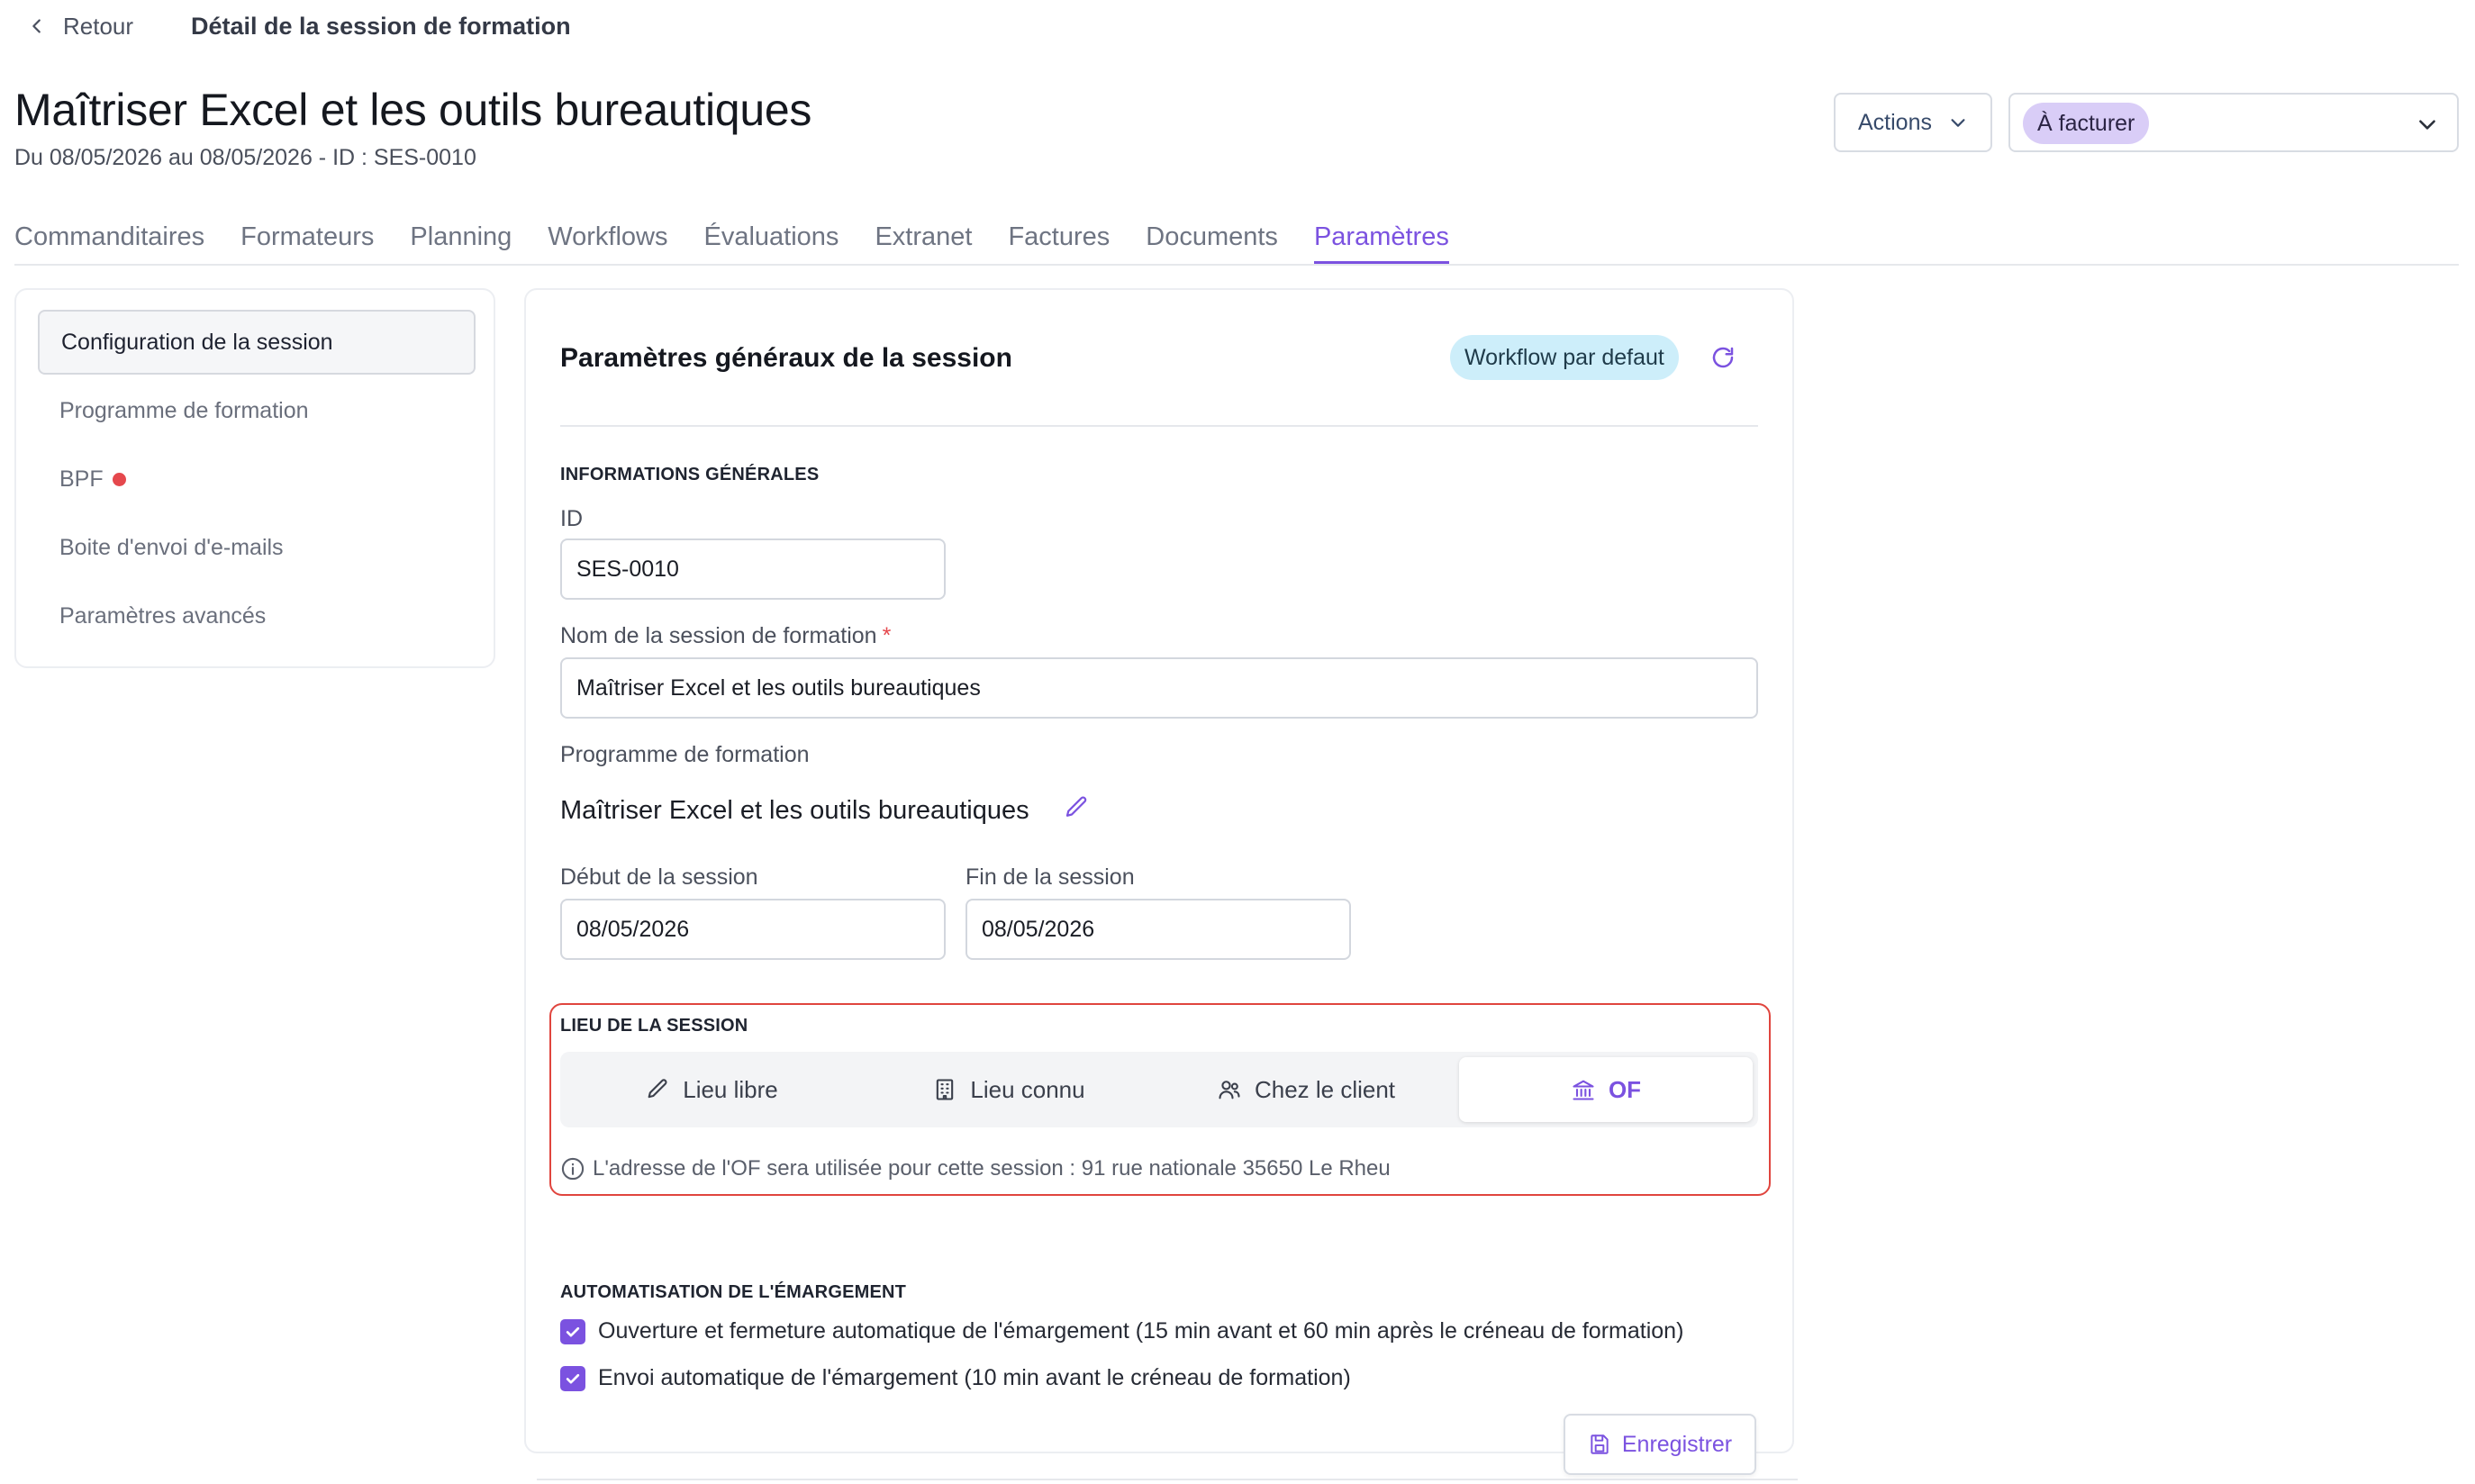  What do you see at coordinates (607, 242) in the screenshot?
I see `tab-workflows: Workflows` at bounding box center [607, 242].